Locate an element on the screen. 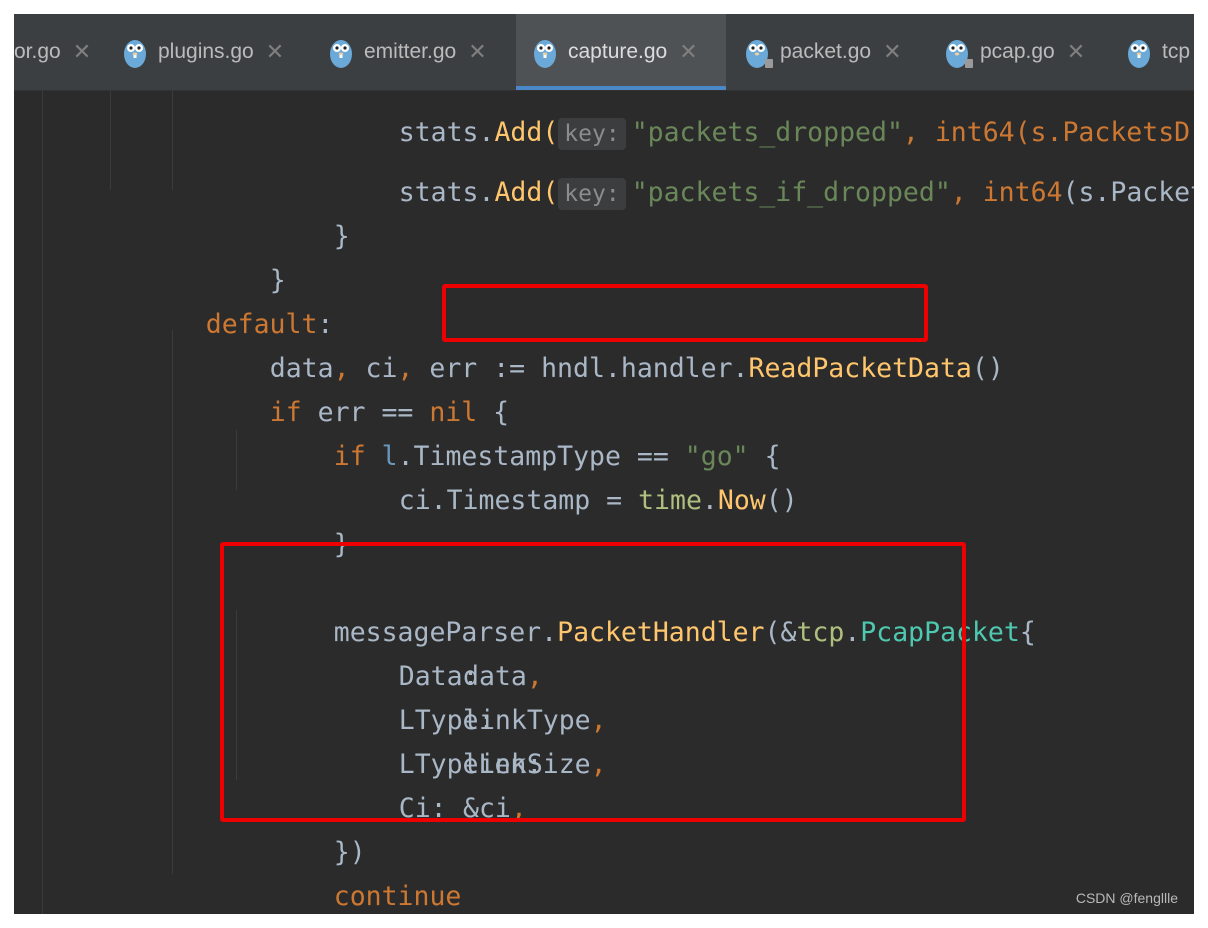 The width and height of the screenshot is (1208, 928). tab-packet-go: packet.go ✕ is located at coordinates (832, 52).